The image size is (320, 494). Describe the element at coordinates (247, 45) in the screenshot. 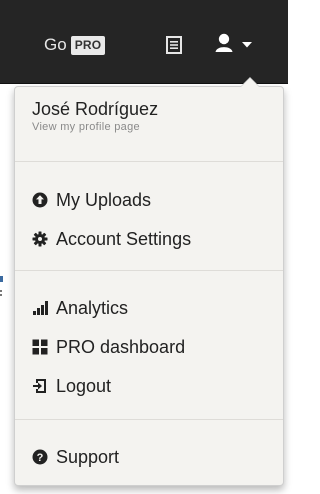

I see `caret-down-icon` at that location.